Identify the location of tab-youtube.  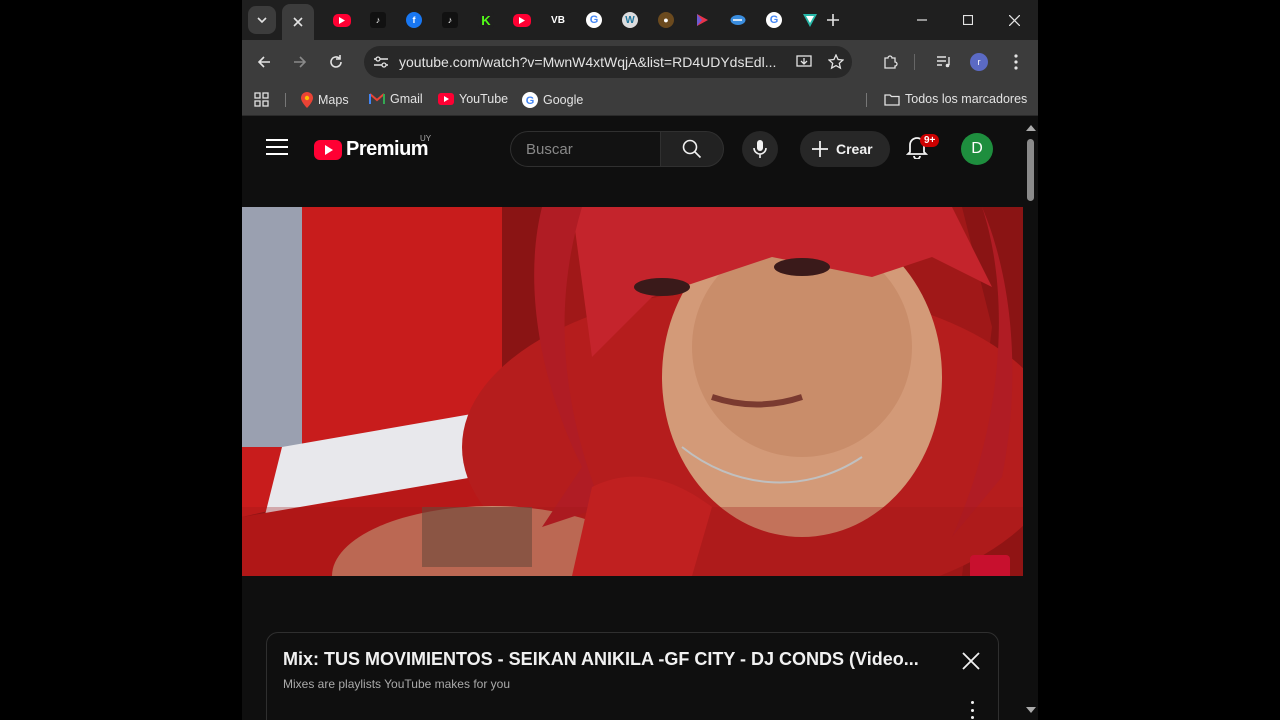
(342, 20).